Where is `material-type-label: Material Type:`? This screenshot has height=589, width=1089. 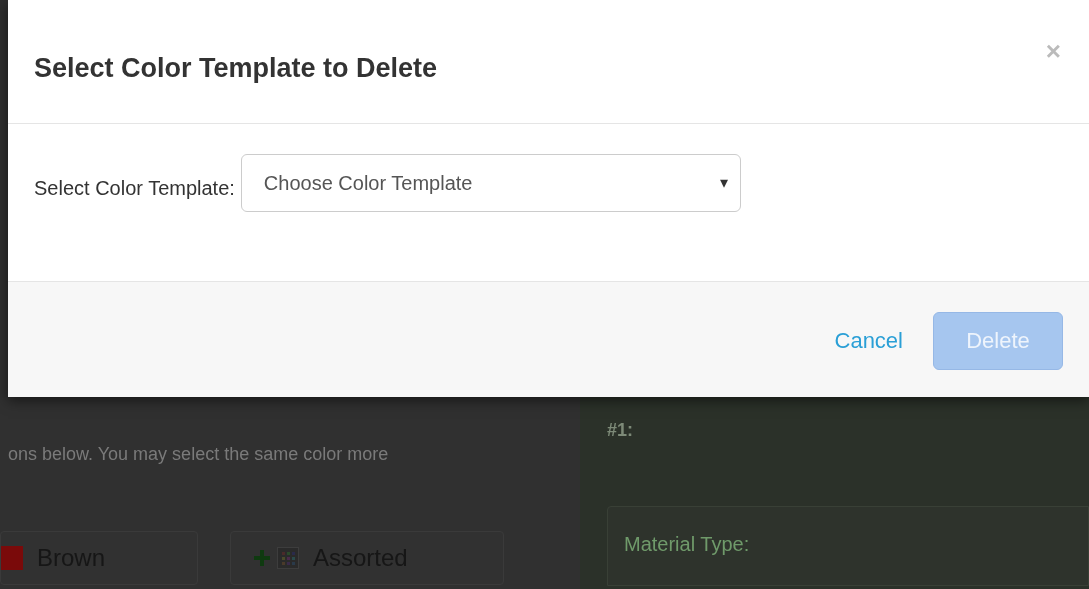 material-type-label: Material Type: is located at coordinates (687, 544).